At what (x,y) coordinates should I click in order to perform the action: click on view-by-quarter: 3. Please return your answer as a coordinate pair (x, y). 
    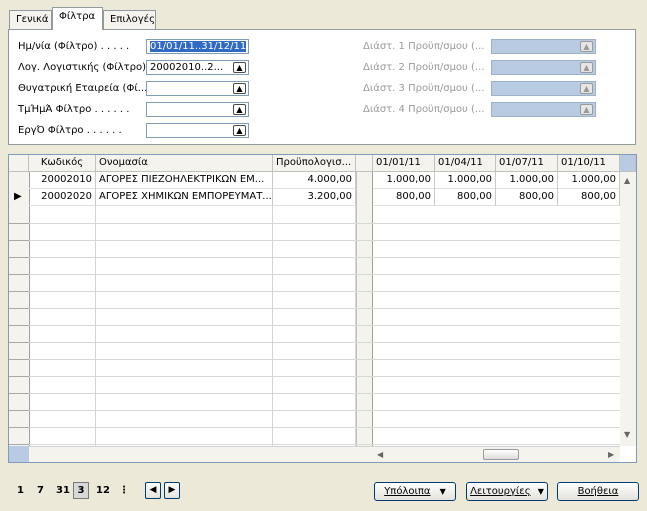
    Looking at the image, I should click on (81, 490).